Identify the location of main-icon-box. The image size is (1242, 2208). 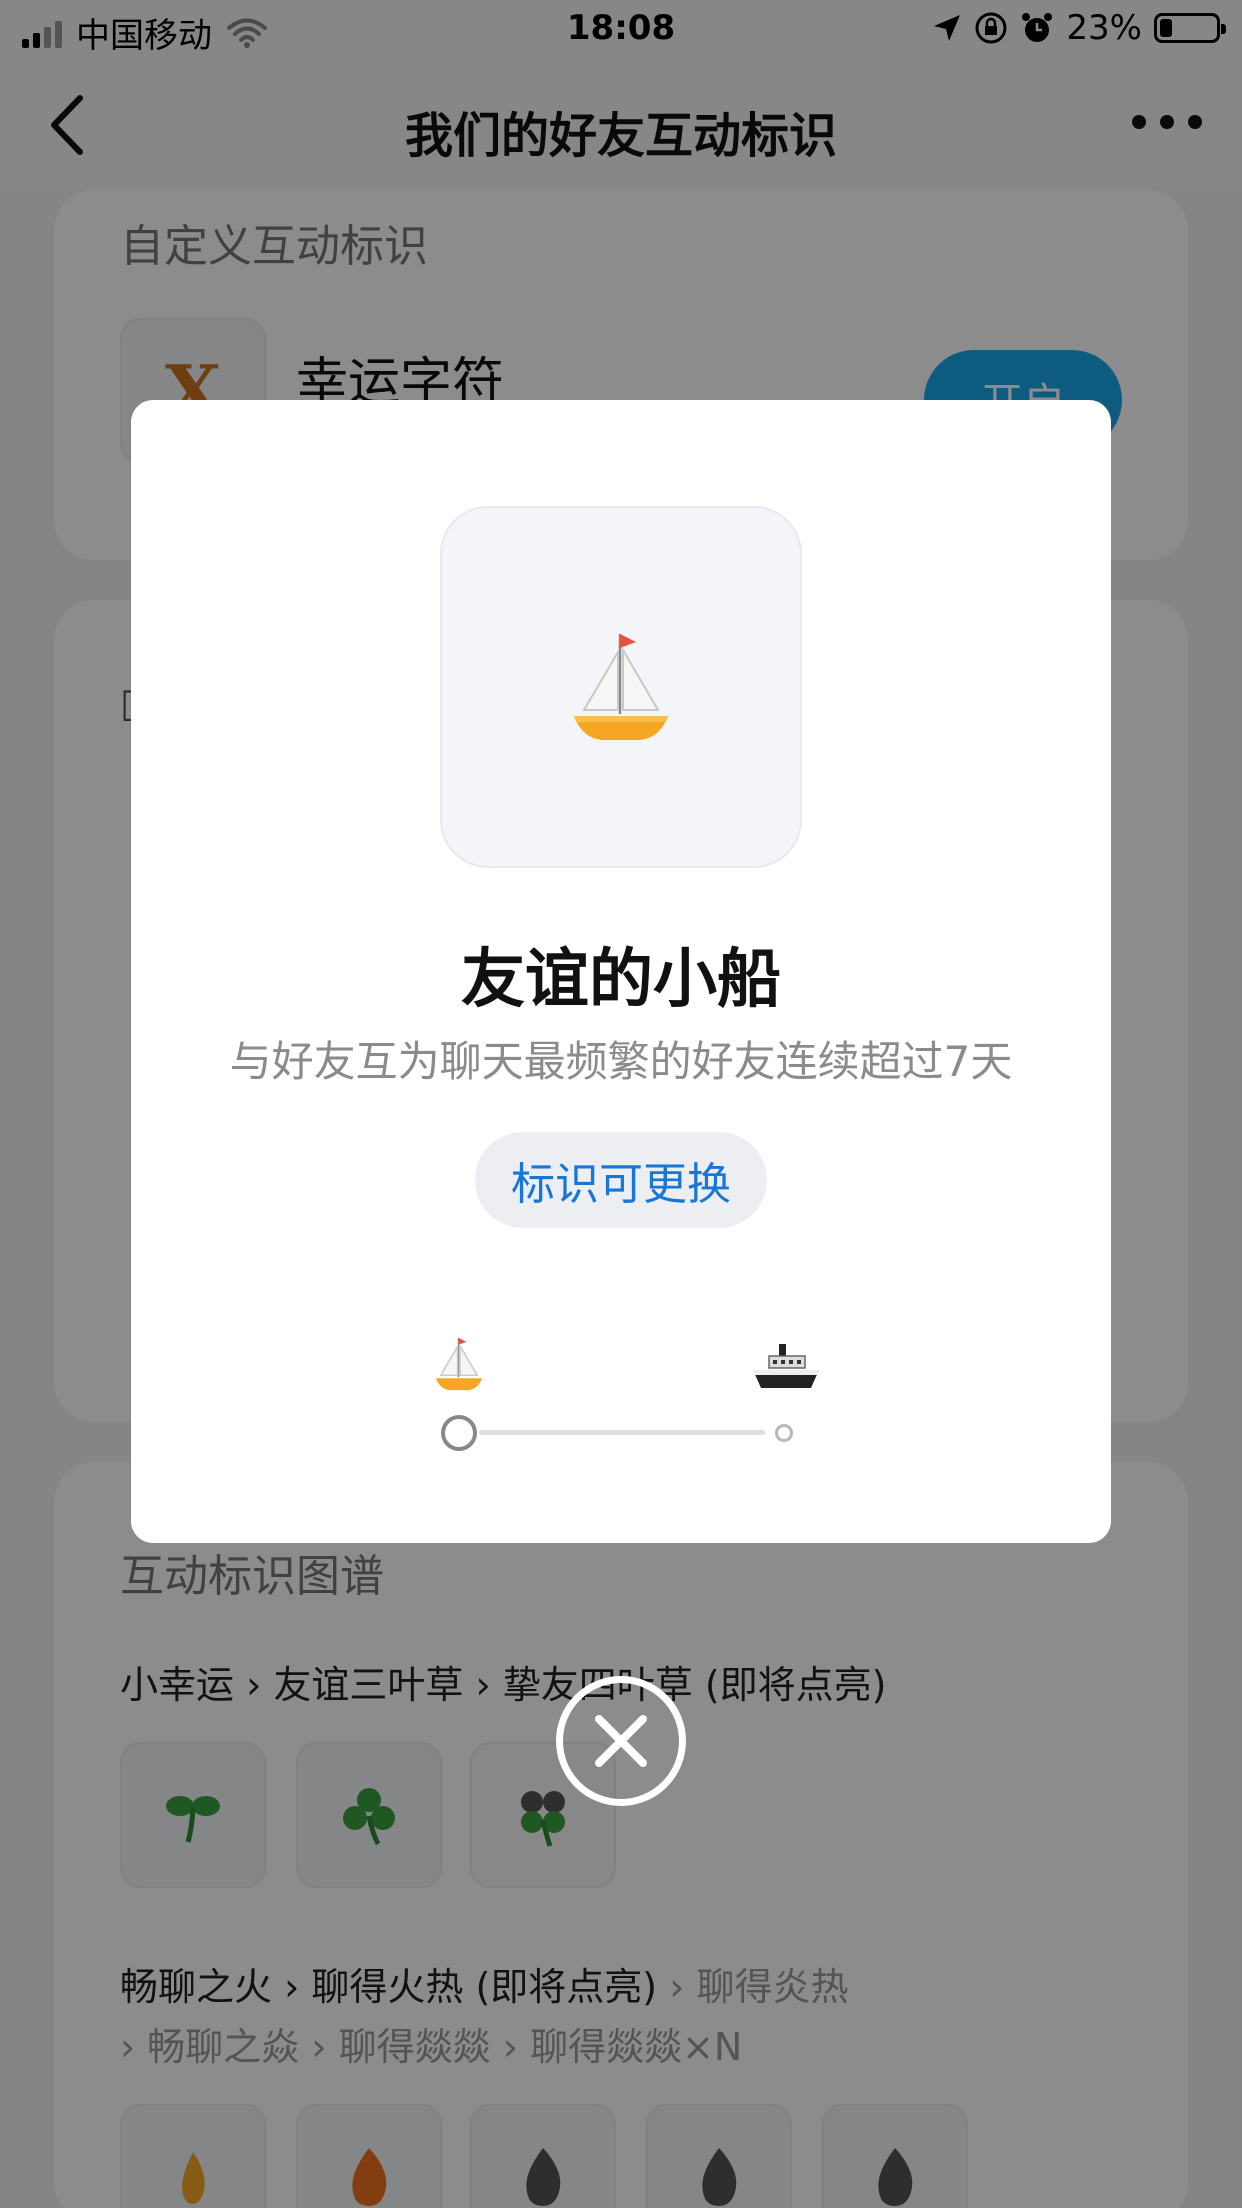
(621, 687).